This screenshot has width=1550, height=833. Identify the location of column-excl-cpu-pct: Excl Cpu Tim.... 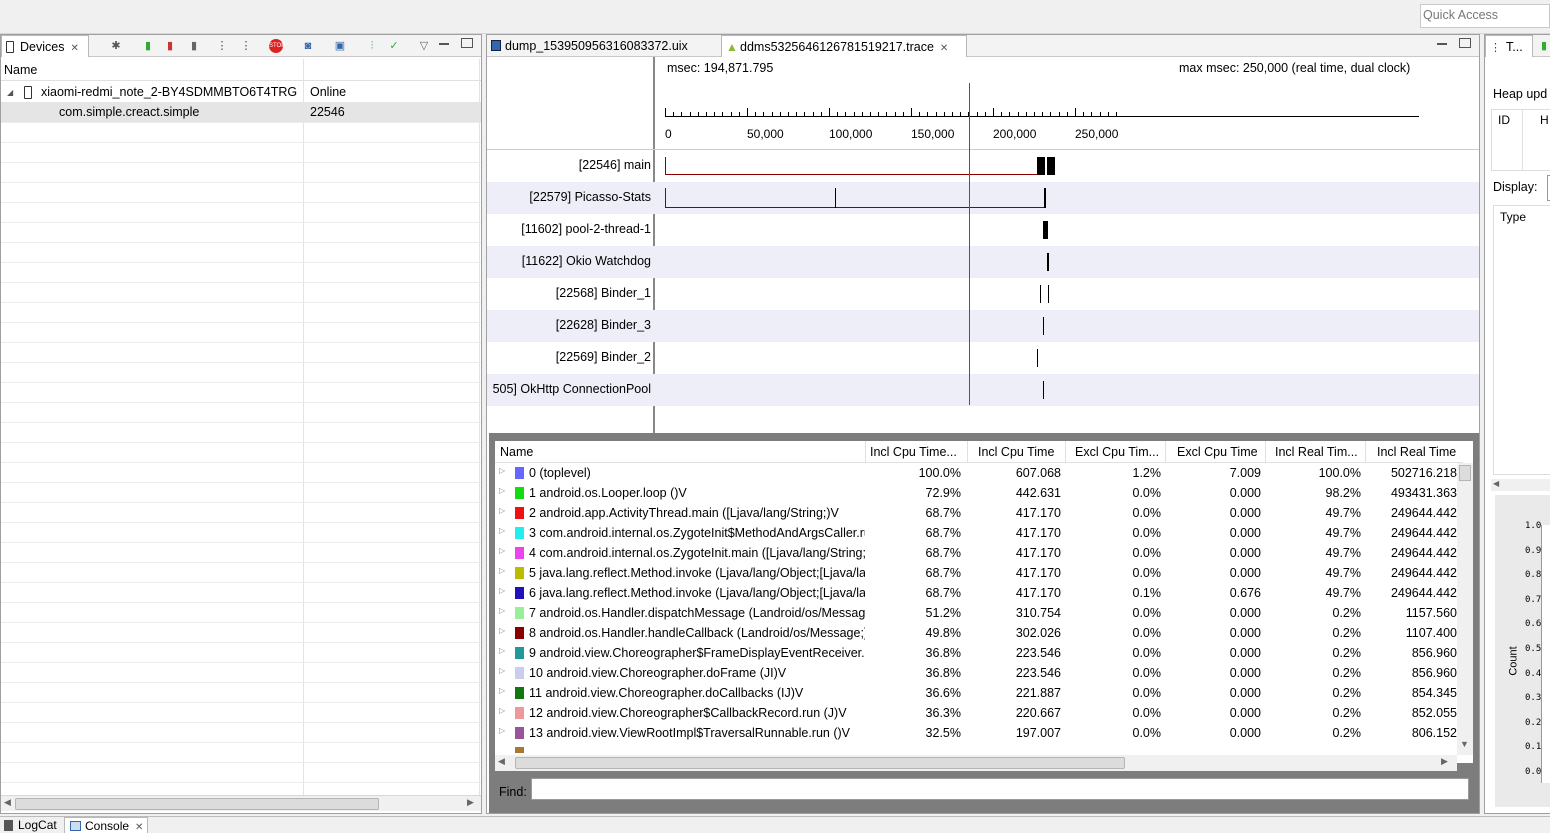
(1117, 452).